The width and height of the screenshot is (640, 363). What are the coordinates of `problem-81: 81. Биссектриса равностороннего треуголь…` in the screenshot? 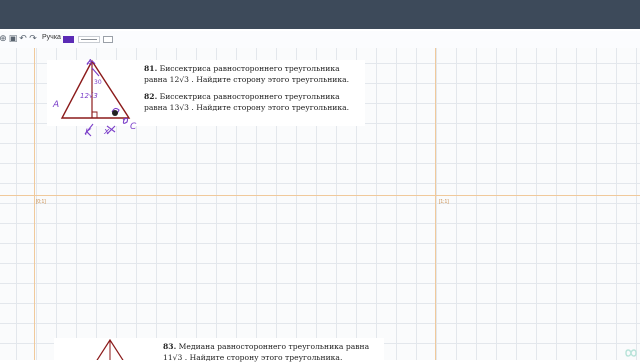 It's located at (251, 74).